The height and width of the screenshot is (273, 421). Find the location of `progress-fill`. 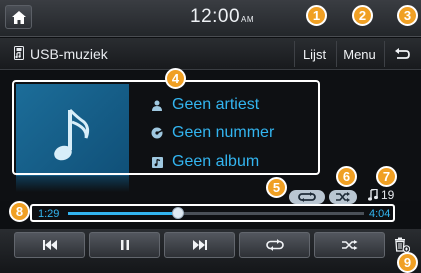

progress-fill is located at coordinates (123, 213).